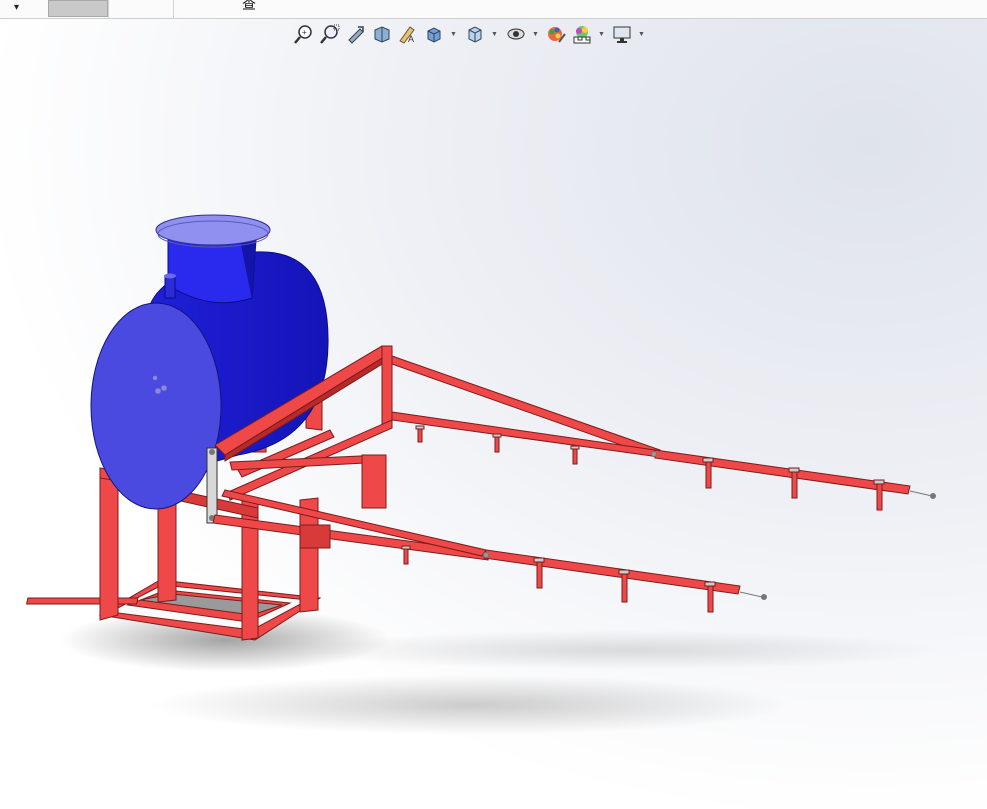 This screenshot has width=987, height=809. I want to click on boom-hinge, so click(212, 485).